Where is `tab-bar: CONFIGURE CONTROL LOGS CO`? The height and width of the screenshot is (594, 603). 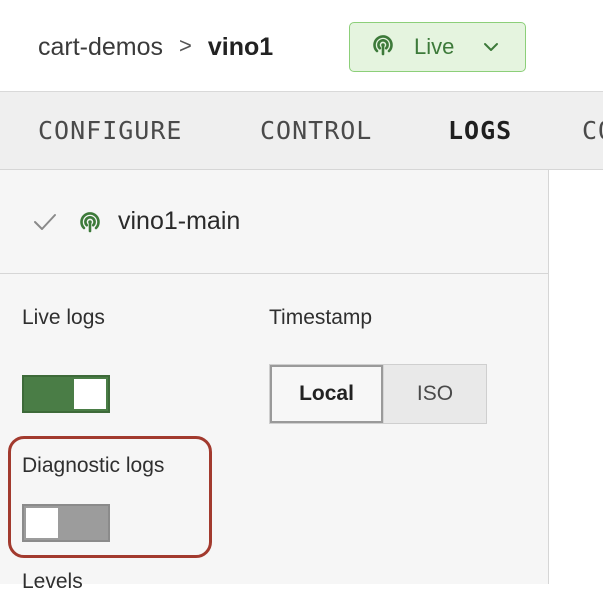
tab-bar: CONFIGURE CONTROL LOGS CO is located at coordinates (301, 131).